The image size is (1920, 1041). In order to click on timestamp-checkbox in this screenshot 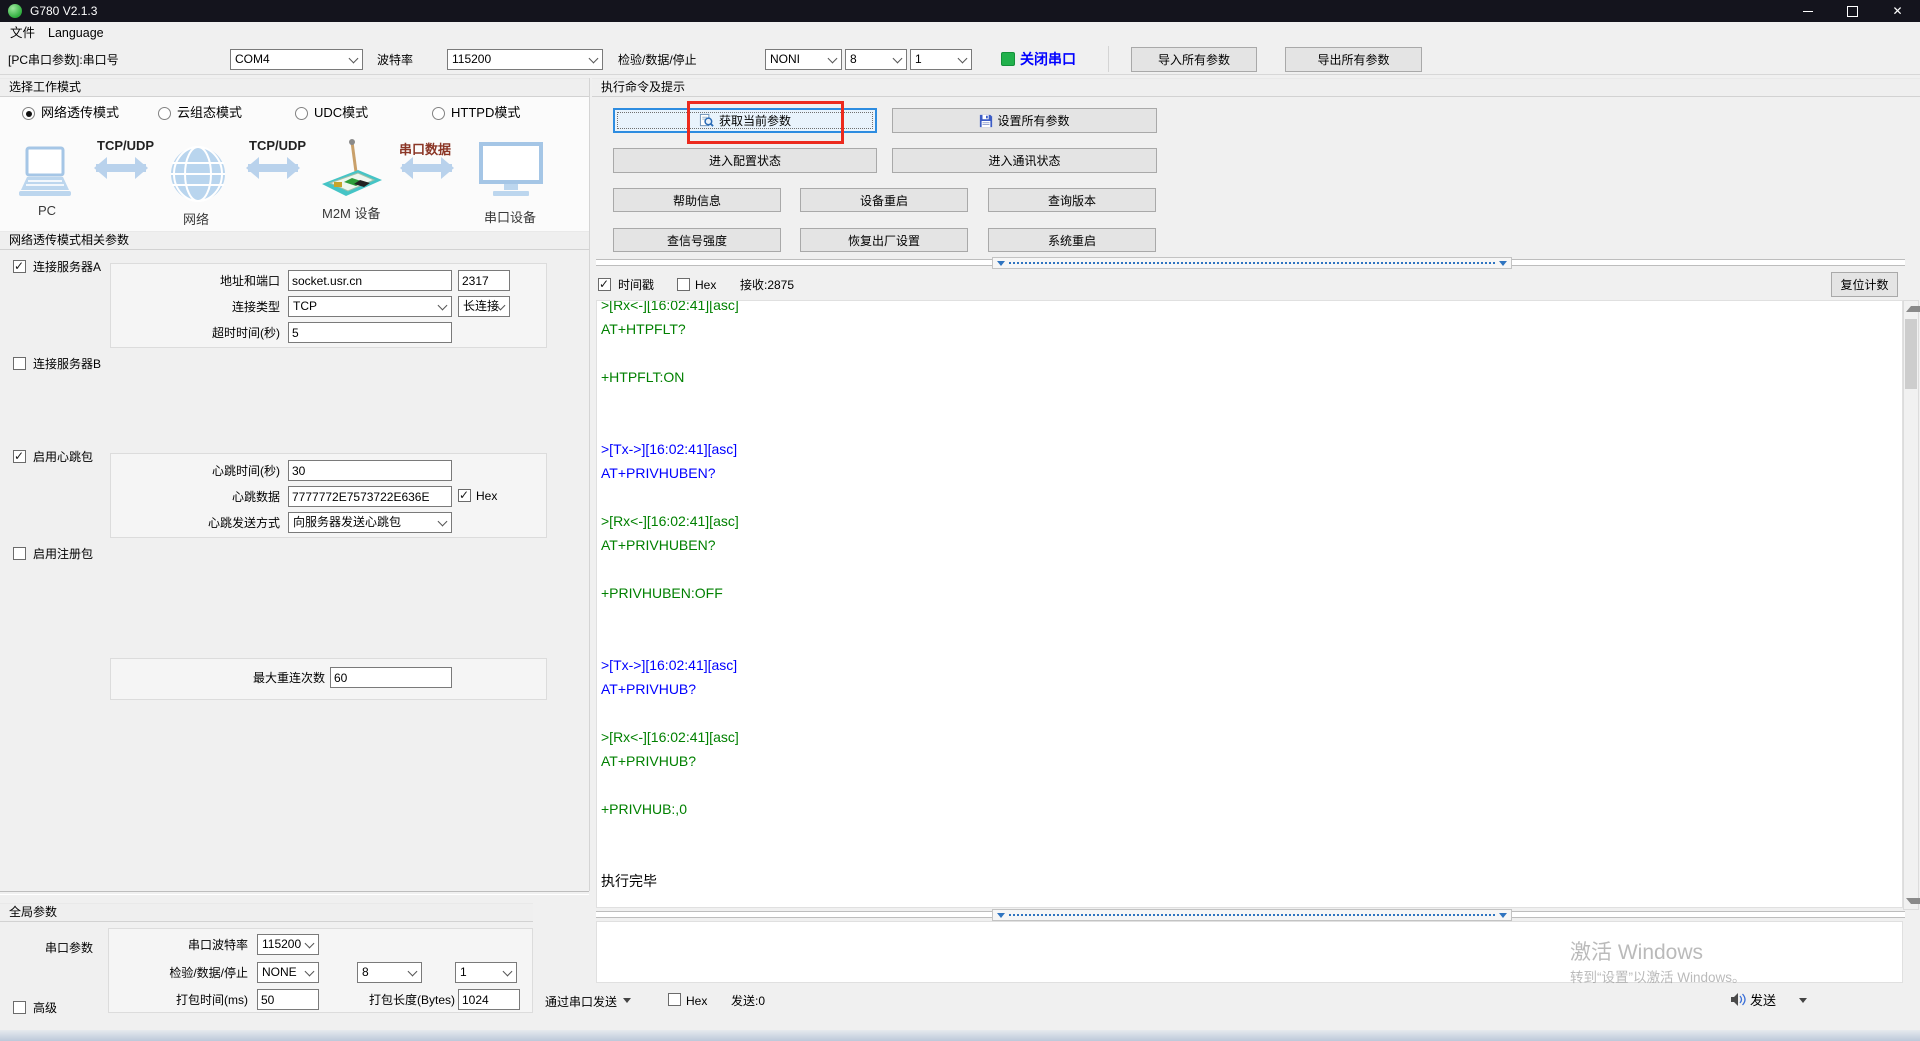, I will do `click(604, 284)`.